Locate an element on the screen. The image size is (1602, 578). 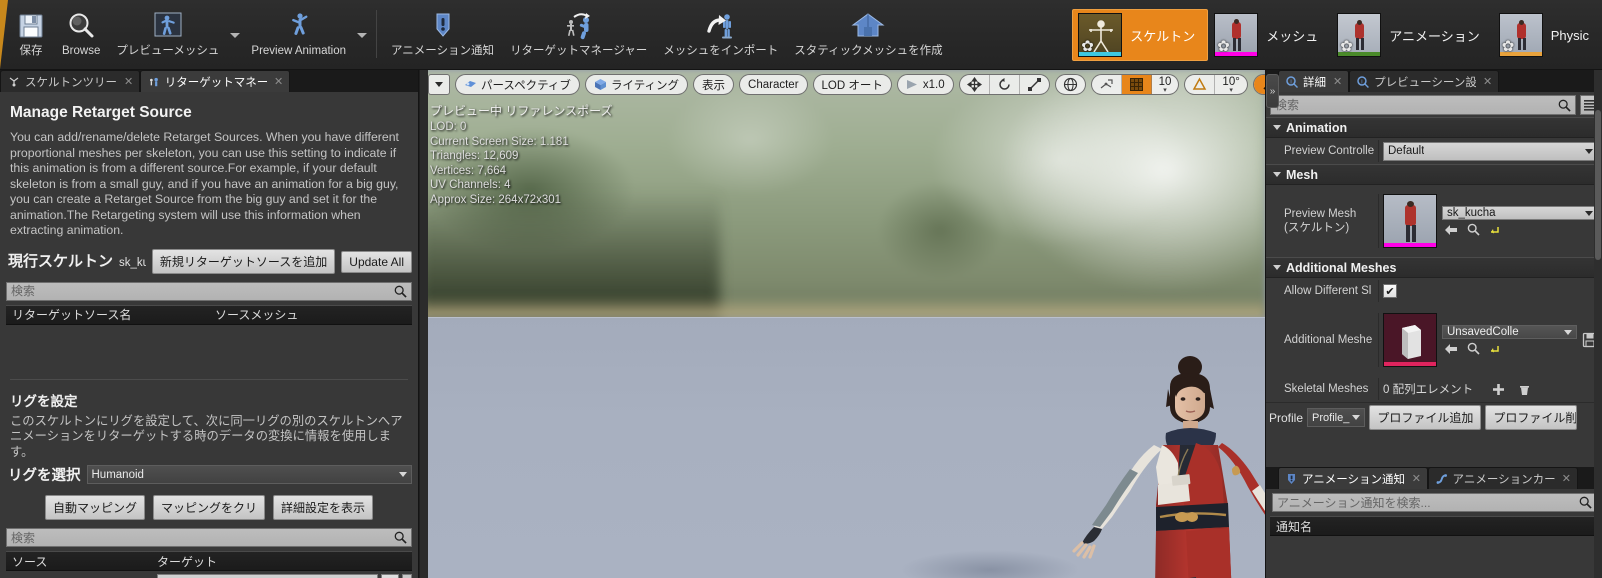
viewport-show-button: 表示 is located at coordinates (714, 84).